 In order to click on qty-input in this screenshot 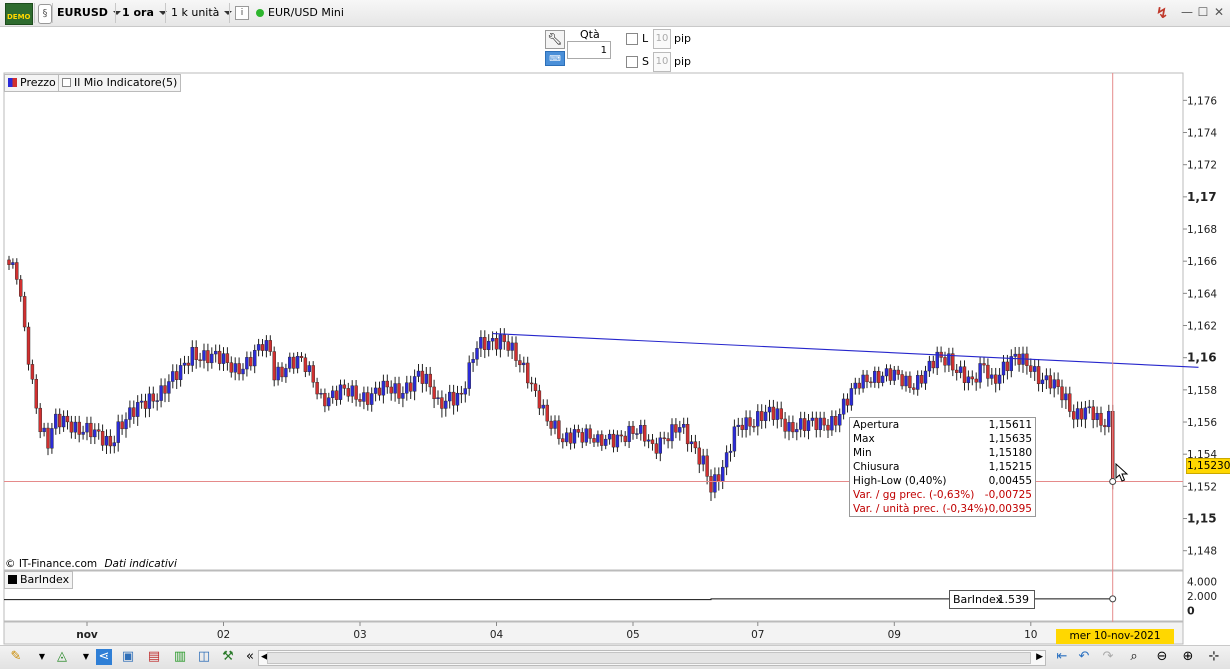, I will do `click(589, 50)`.